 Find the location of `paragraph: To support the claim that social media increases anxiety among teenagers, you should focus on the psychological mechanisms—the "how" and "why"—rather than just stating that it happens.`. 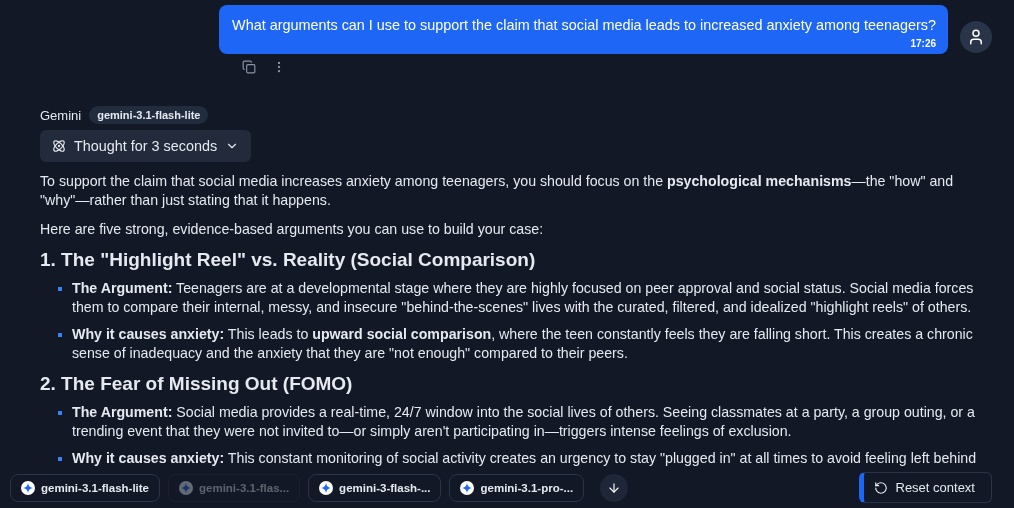

paragraph: To support the claim that social media increases anxiety among teenagers, you should focus on the psychological mechanisms—the "how" and "why"—rather than just stating that it happens. is located at coordinates (497, 191).